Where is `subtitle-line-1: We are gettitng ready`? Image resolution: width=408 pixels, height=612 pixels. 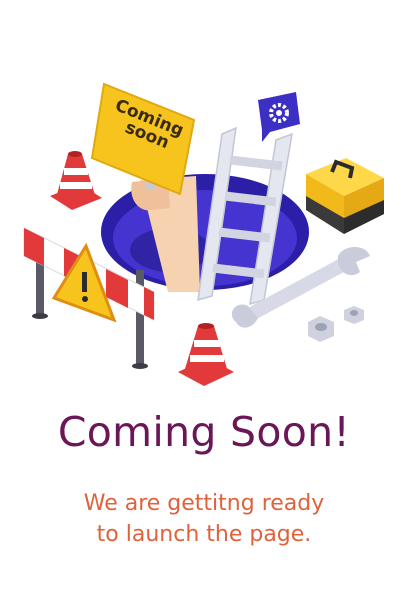 subtitle-line-1: We are gettitng ready is located at coordinates (204, 503).